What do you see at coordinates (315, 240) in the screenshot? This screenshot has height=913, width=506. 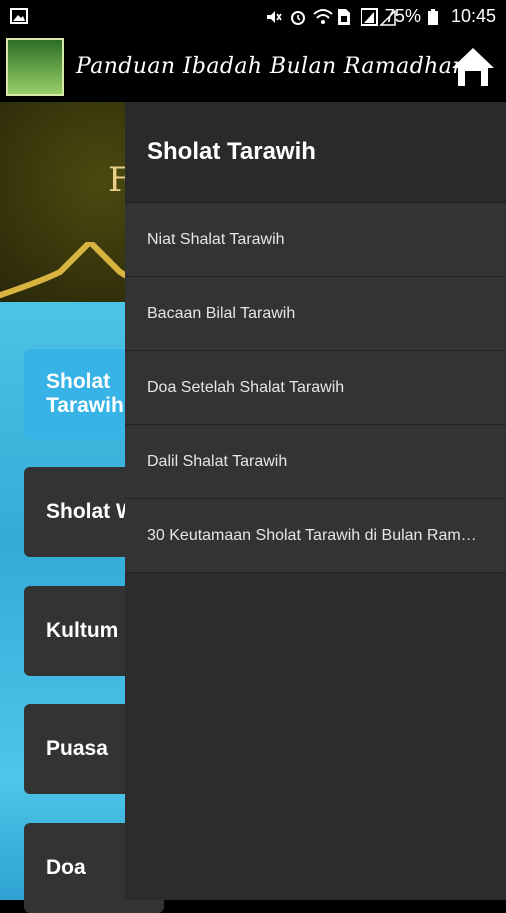 I see `drawer-item-niat-shalat-tarawih: Niat Shalat Tarawih` at bounding box center [315, 240].